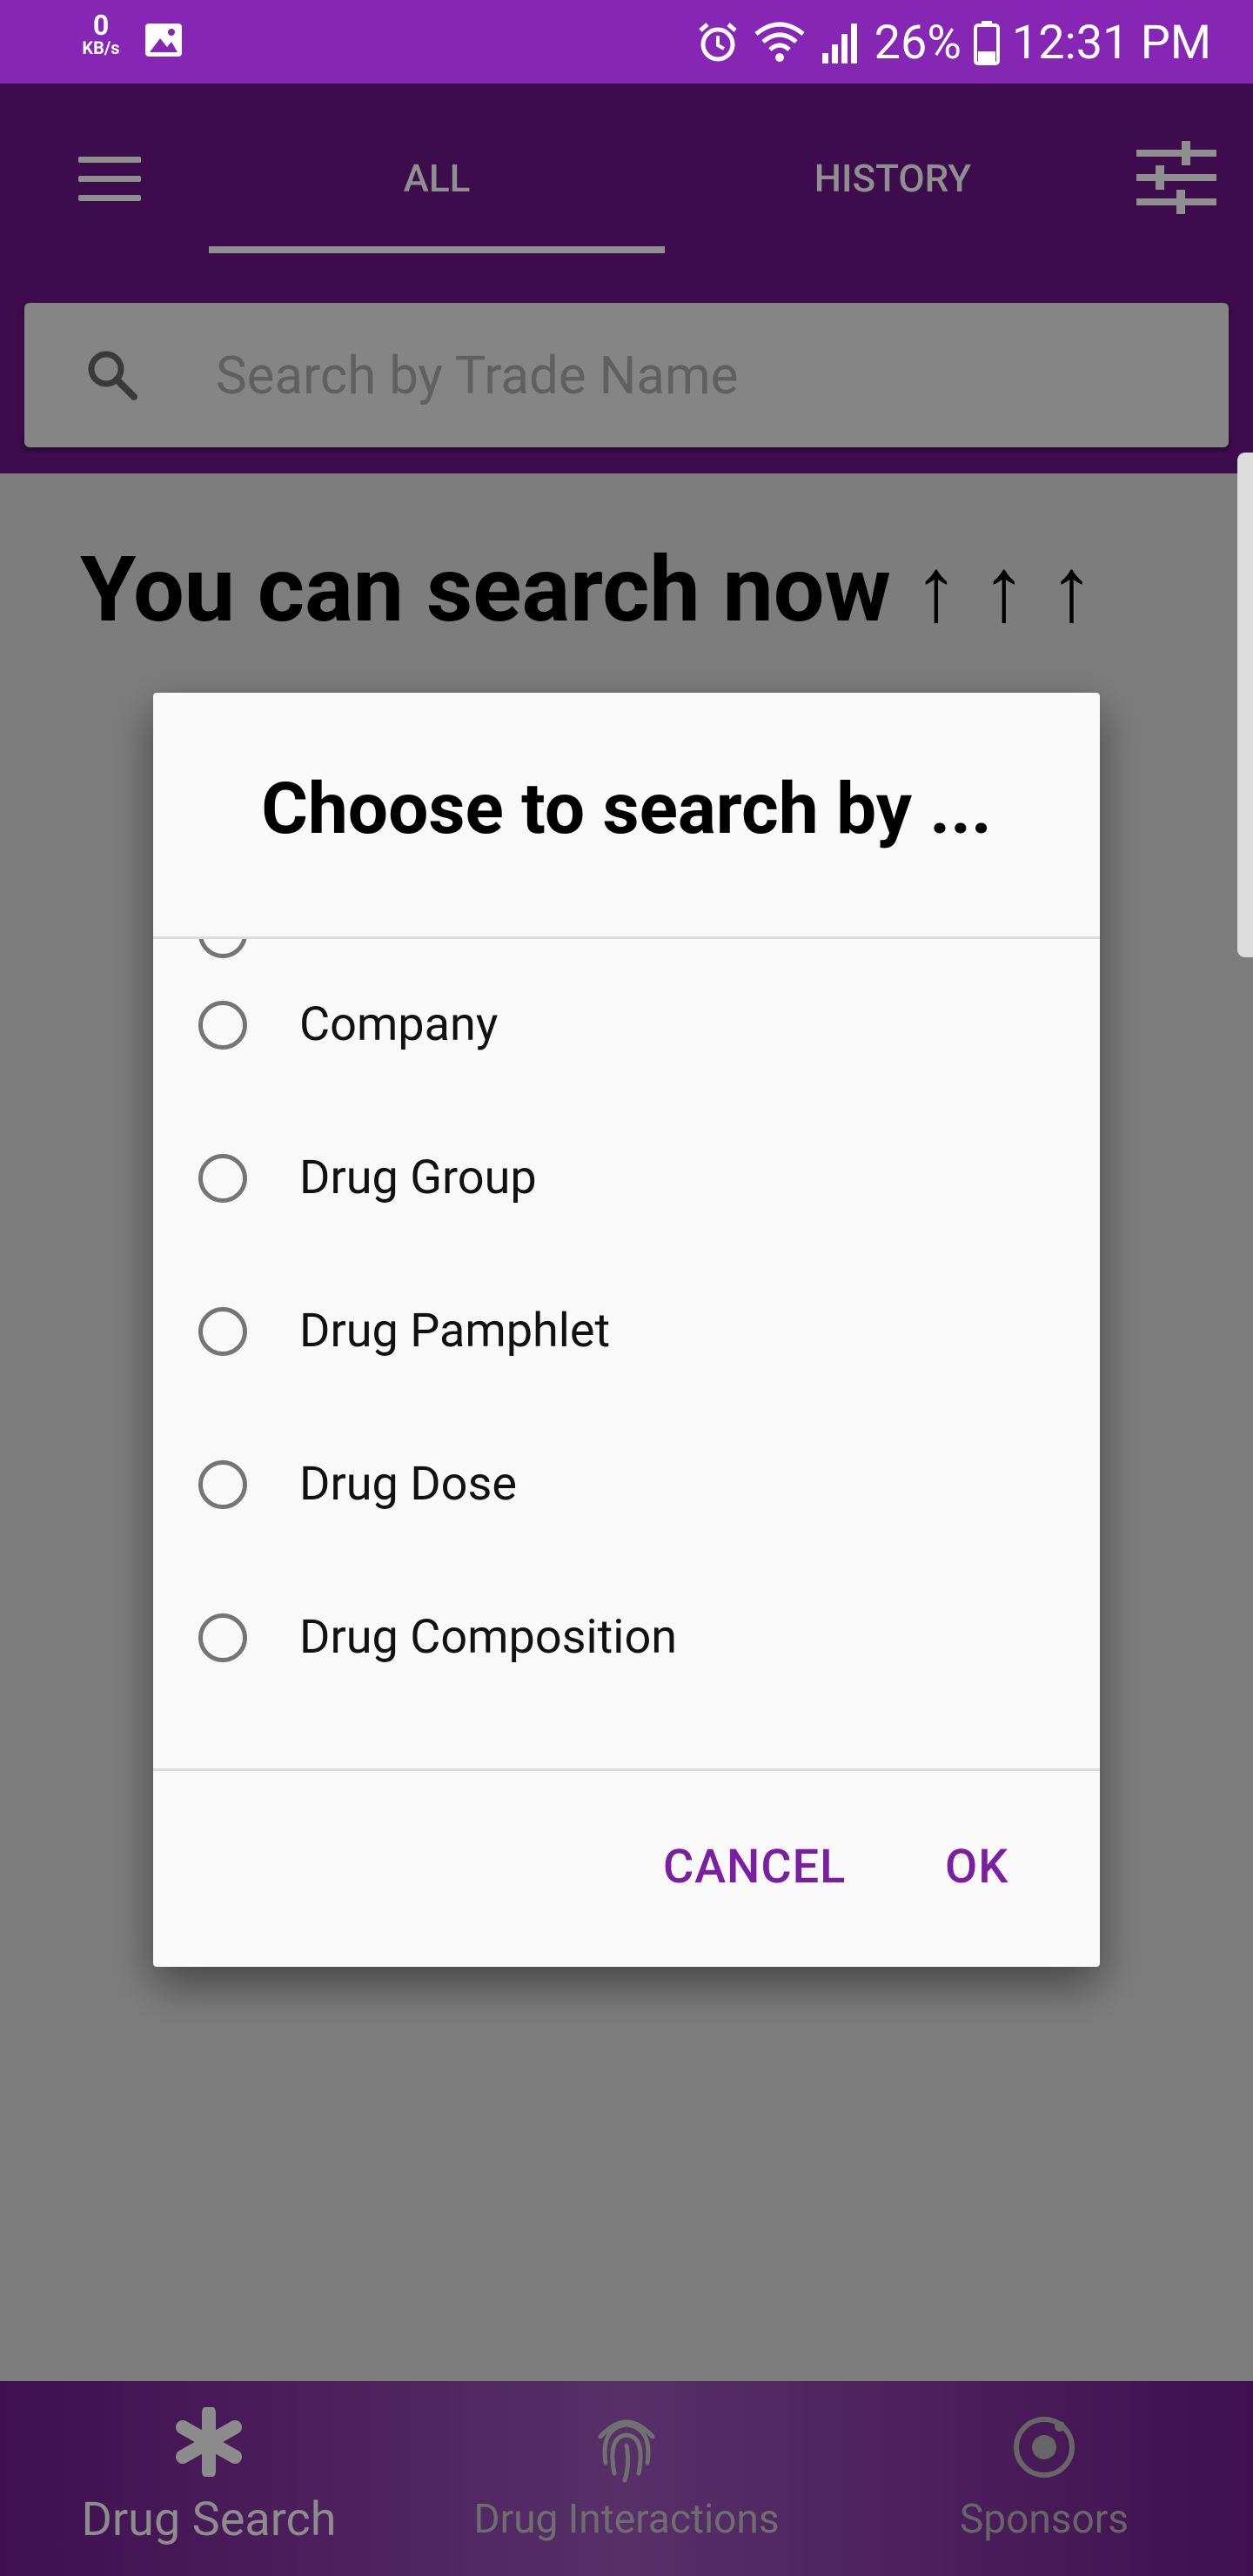 This screenshot has width=1253, height=2576. I want to click on search-input: Search by Trade Name, so click(477, 376).